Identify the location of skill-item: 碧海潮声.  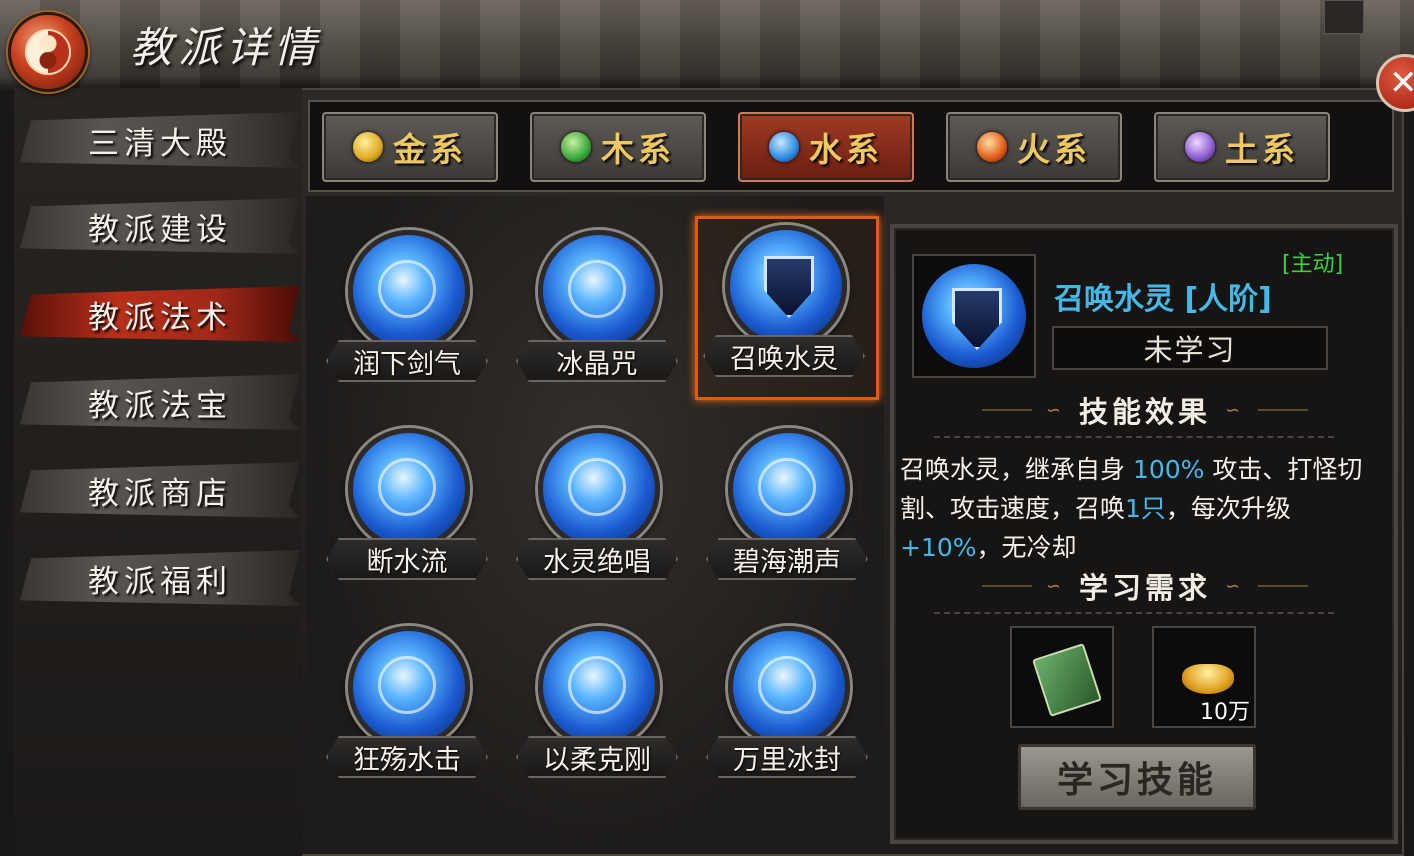
(788, 505).